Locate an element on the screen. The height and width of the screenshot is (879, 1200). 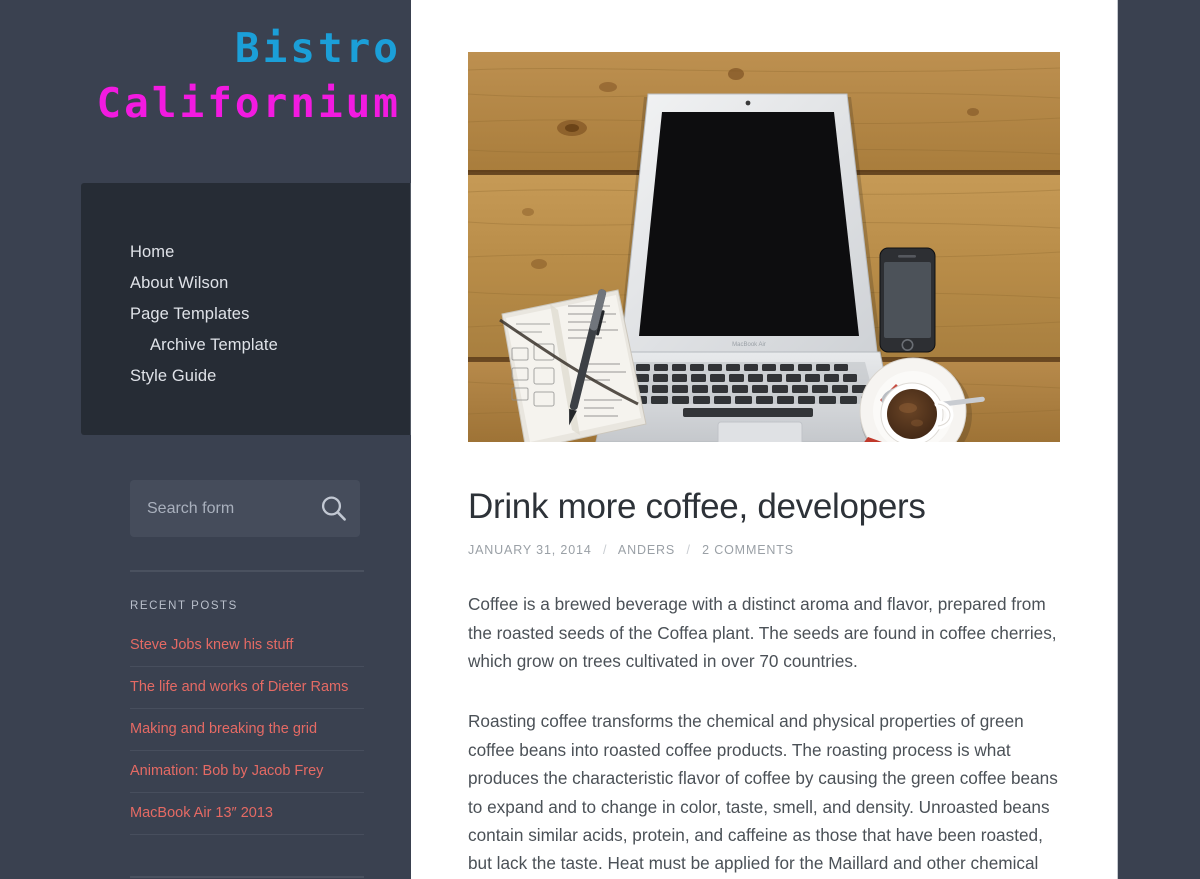
page-title: Drink more coffee, developers is located at coordinates (697, 506).